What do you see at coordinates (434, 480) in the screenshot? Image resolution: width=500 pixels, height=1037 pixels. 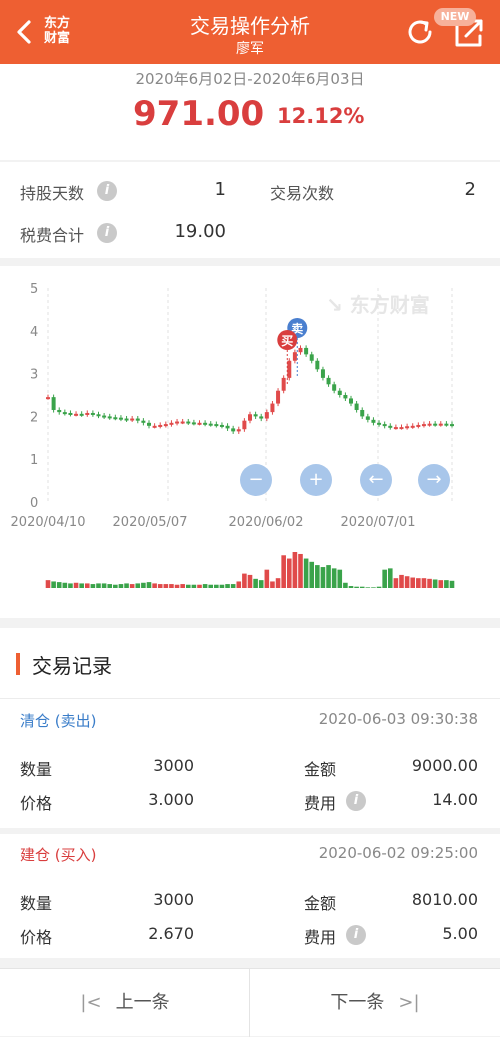 I see `pan-right-icon: →` at bounding box center [434, 480].